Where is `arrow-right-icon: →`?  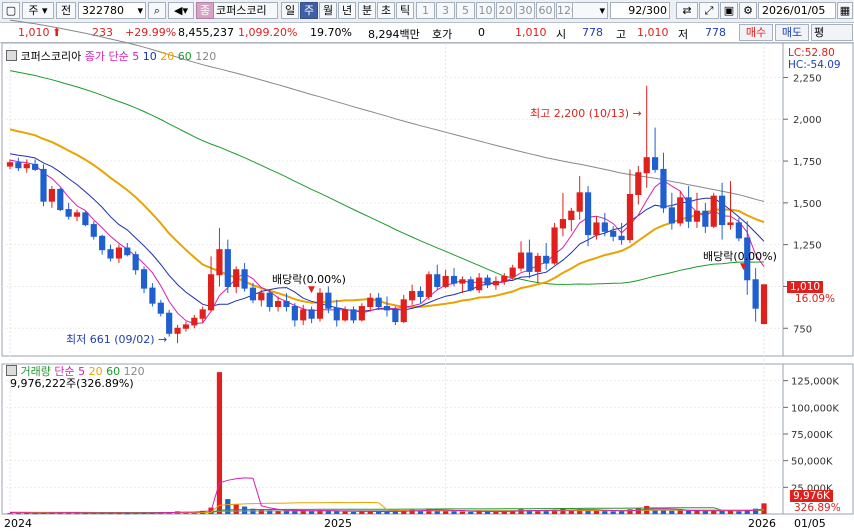 arrow-right-icon: → is located at coordinates (163, 339).